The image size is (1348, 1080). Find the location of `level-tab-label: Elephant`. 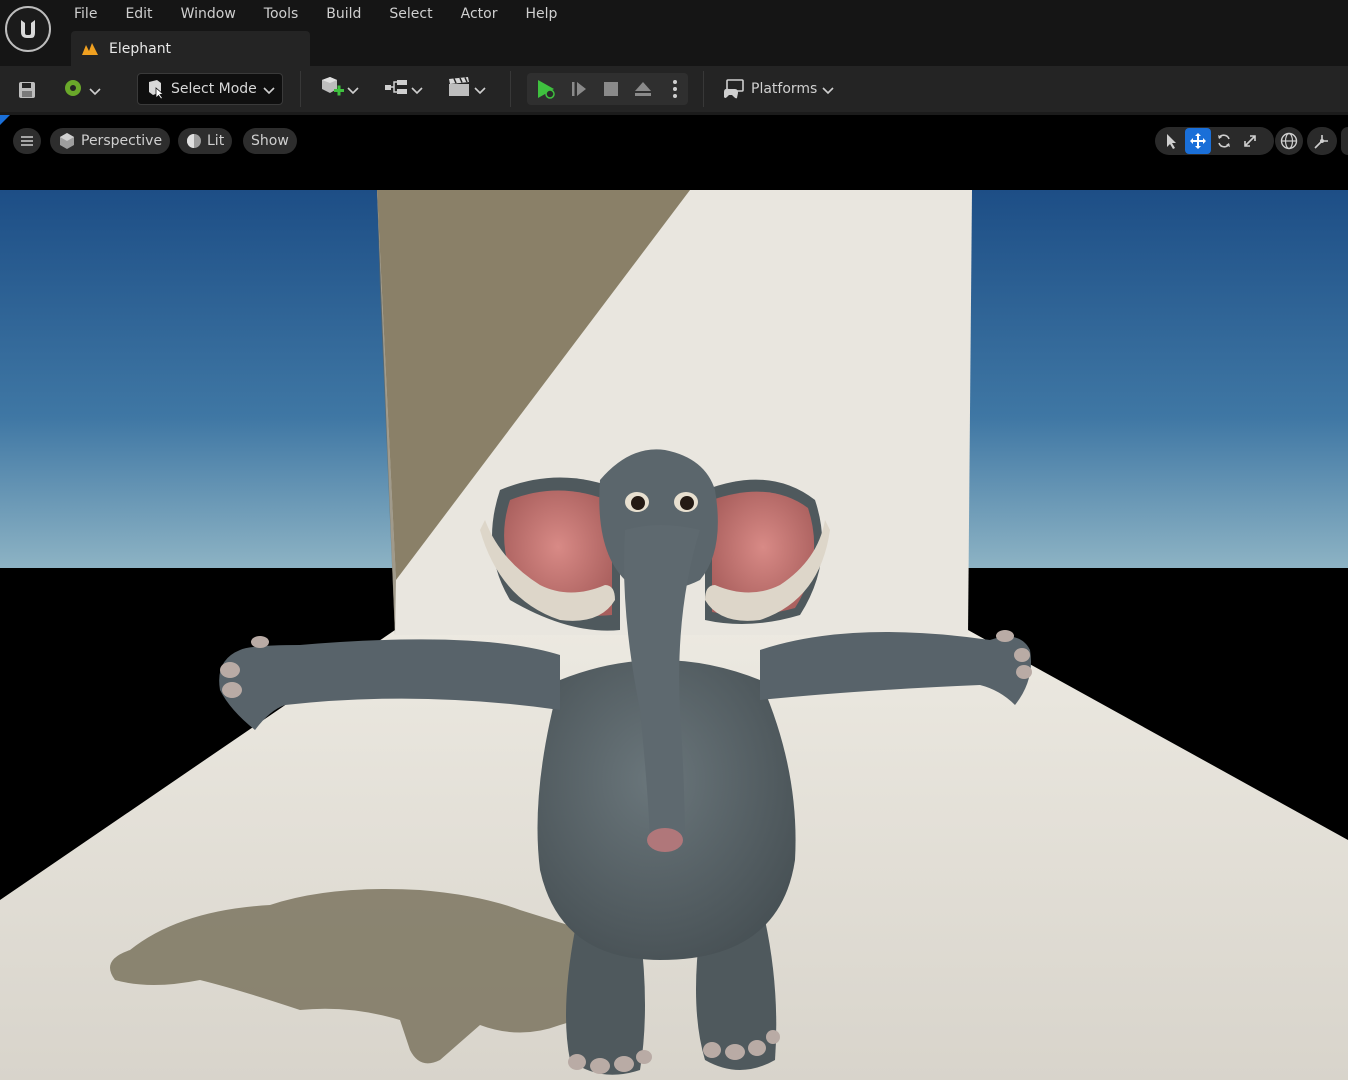

level-tab-label: Elephant is located at coordinates (140, 48).